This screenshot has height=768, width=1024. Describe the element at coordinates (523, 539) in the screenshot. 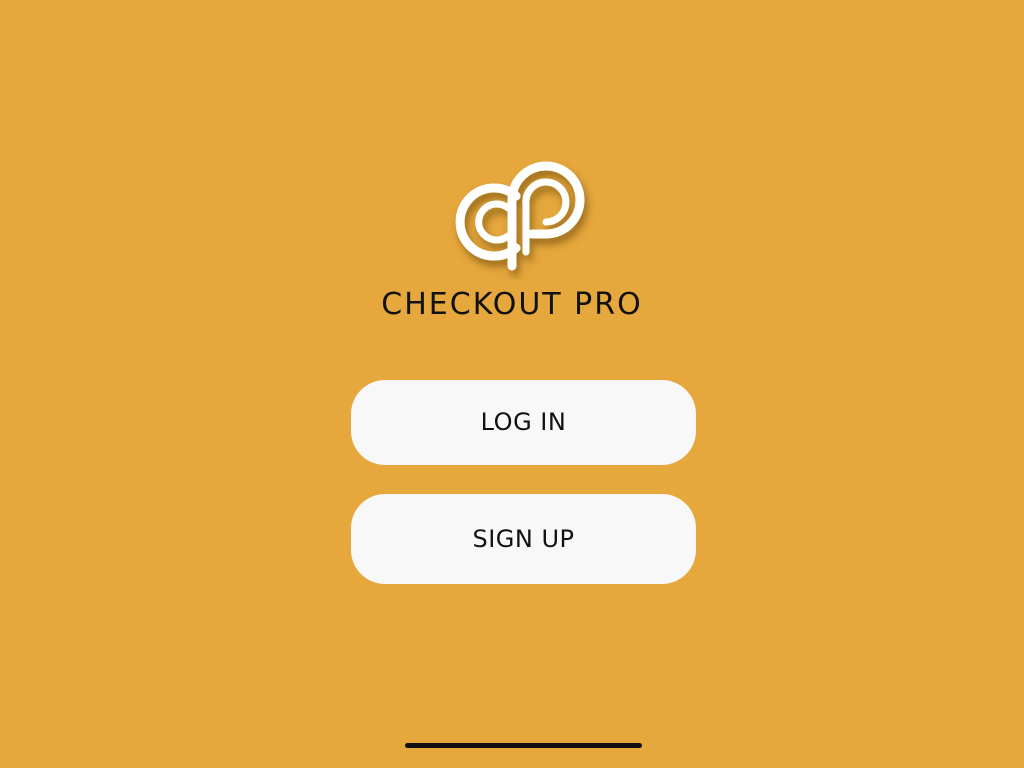

I see `signup-button: SIGN UP` at that location.